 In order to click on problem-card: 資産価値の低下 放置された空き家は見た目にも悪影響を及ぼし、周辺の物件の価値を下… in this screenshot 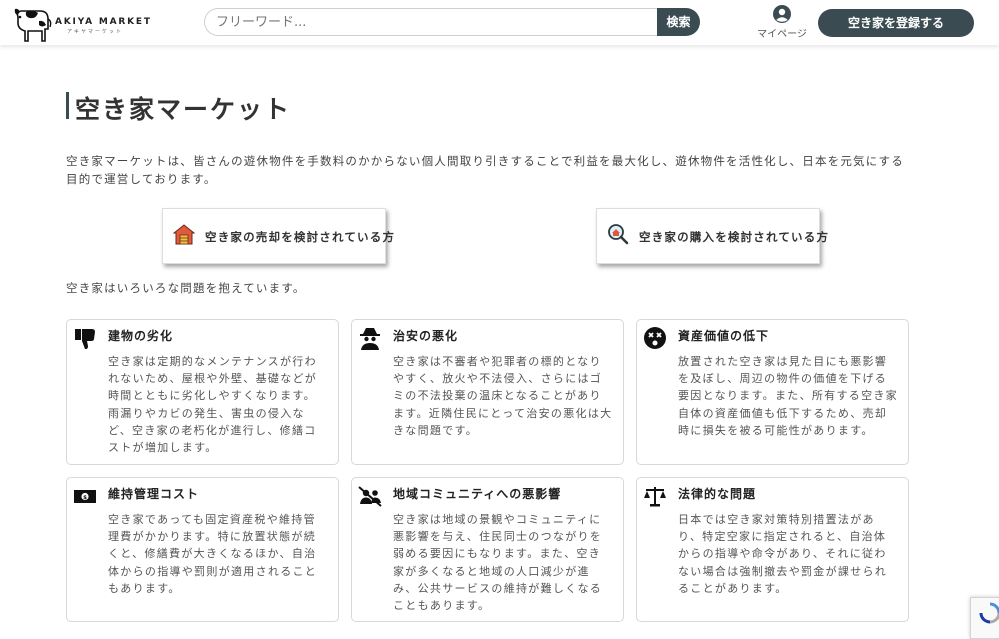, I will do `click(772, 392)`.